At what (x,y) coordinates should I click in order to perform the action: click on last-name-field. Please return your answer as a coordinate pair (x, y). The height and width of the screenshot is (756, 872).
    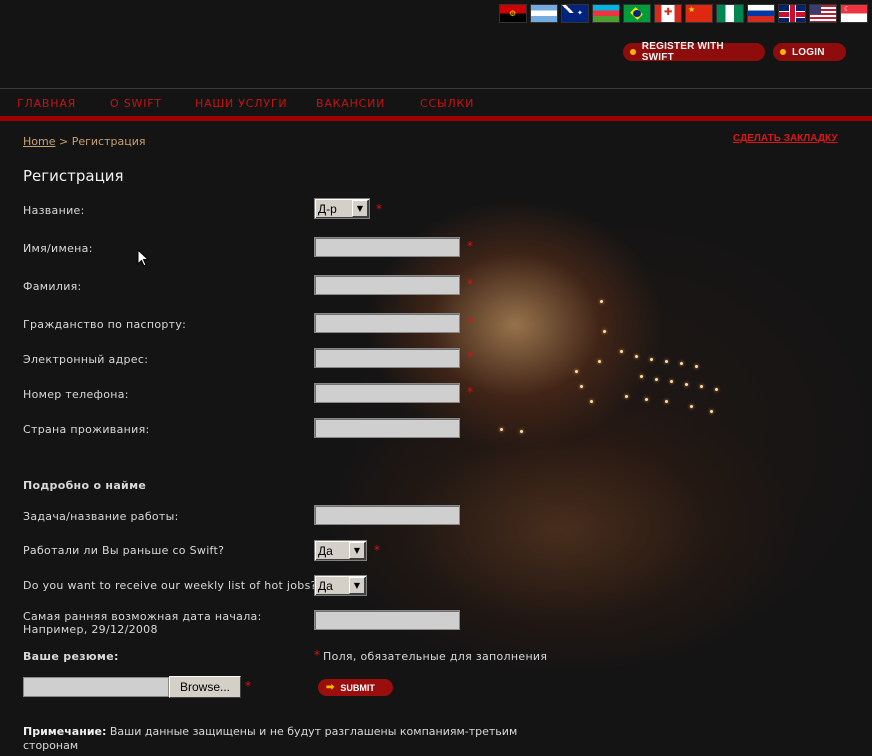
    Looking at the image, I should click on (387, 285).